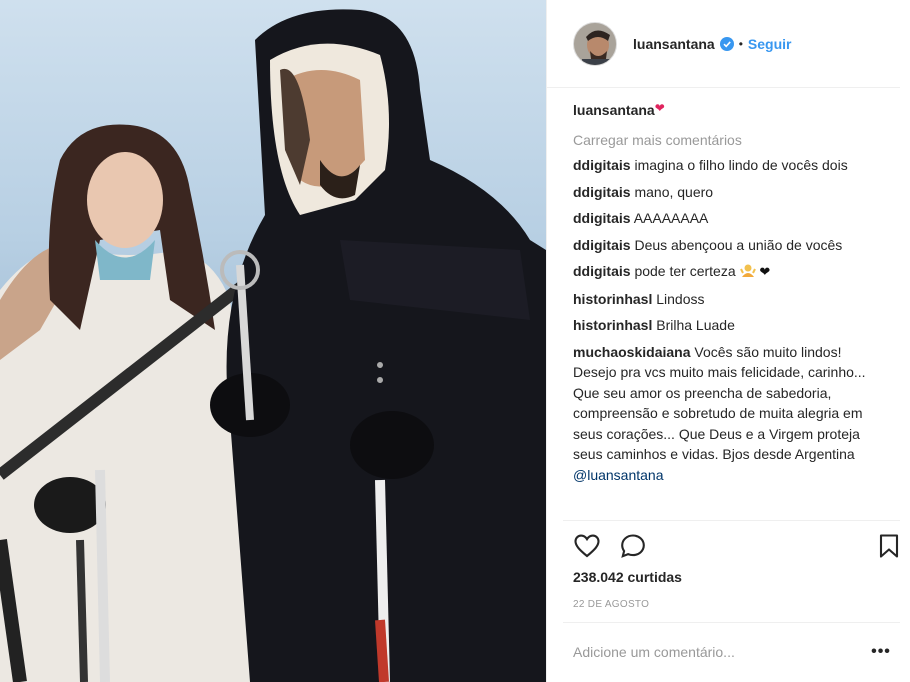 The image size is (910, 682). I want to click on comment-text: pode ter certeza, so click(685, 271).